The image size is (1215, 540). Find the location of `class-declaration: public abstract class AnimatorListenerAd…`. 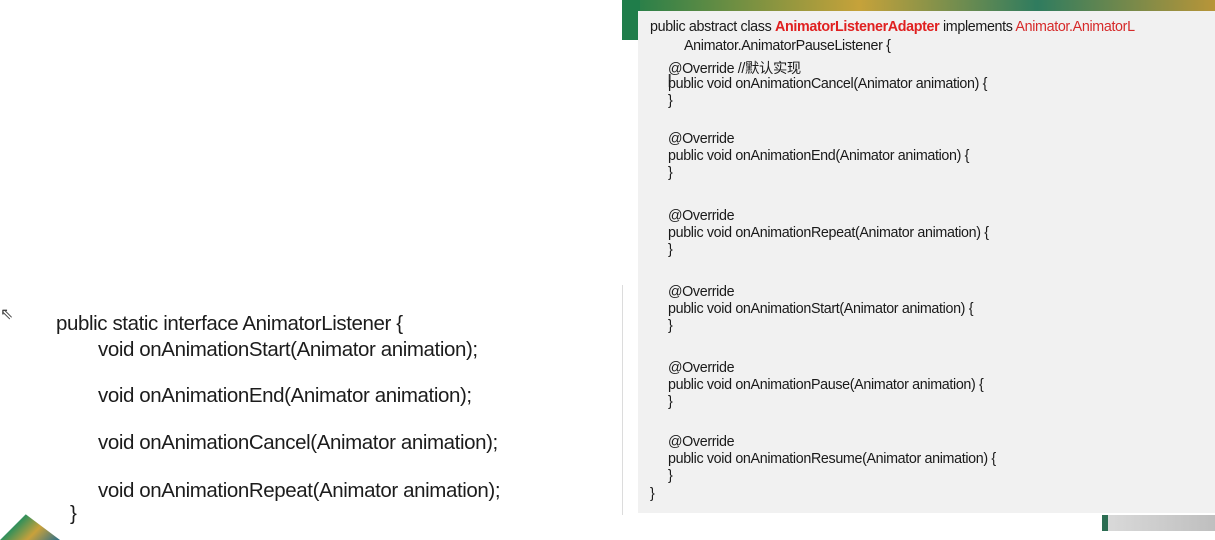

class-declaration: public abstract class AnimatorListenerAd… is located at coordinates (892, 27).